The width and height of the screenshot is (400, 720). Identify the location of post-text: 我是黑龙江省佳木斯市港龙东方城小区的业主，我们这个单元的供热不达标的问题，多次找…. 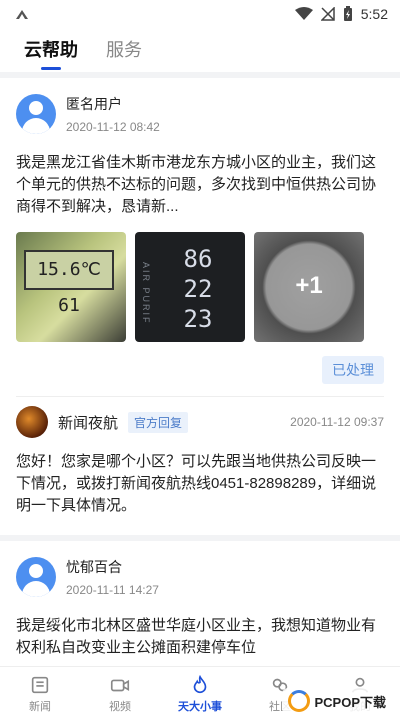
(200, 185).